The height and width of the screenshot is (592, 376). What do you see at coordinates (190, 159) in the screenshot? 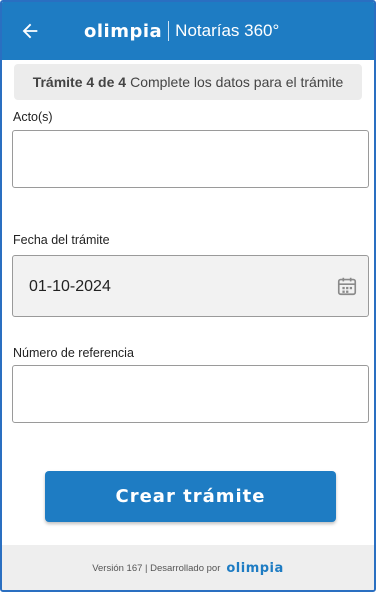
I see `acto-input` at bounding box center [190, 159].